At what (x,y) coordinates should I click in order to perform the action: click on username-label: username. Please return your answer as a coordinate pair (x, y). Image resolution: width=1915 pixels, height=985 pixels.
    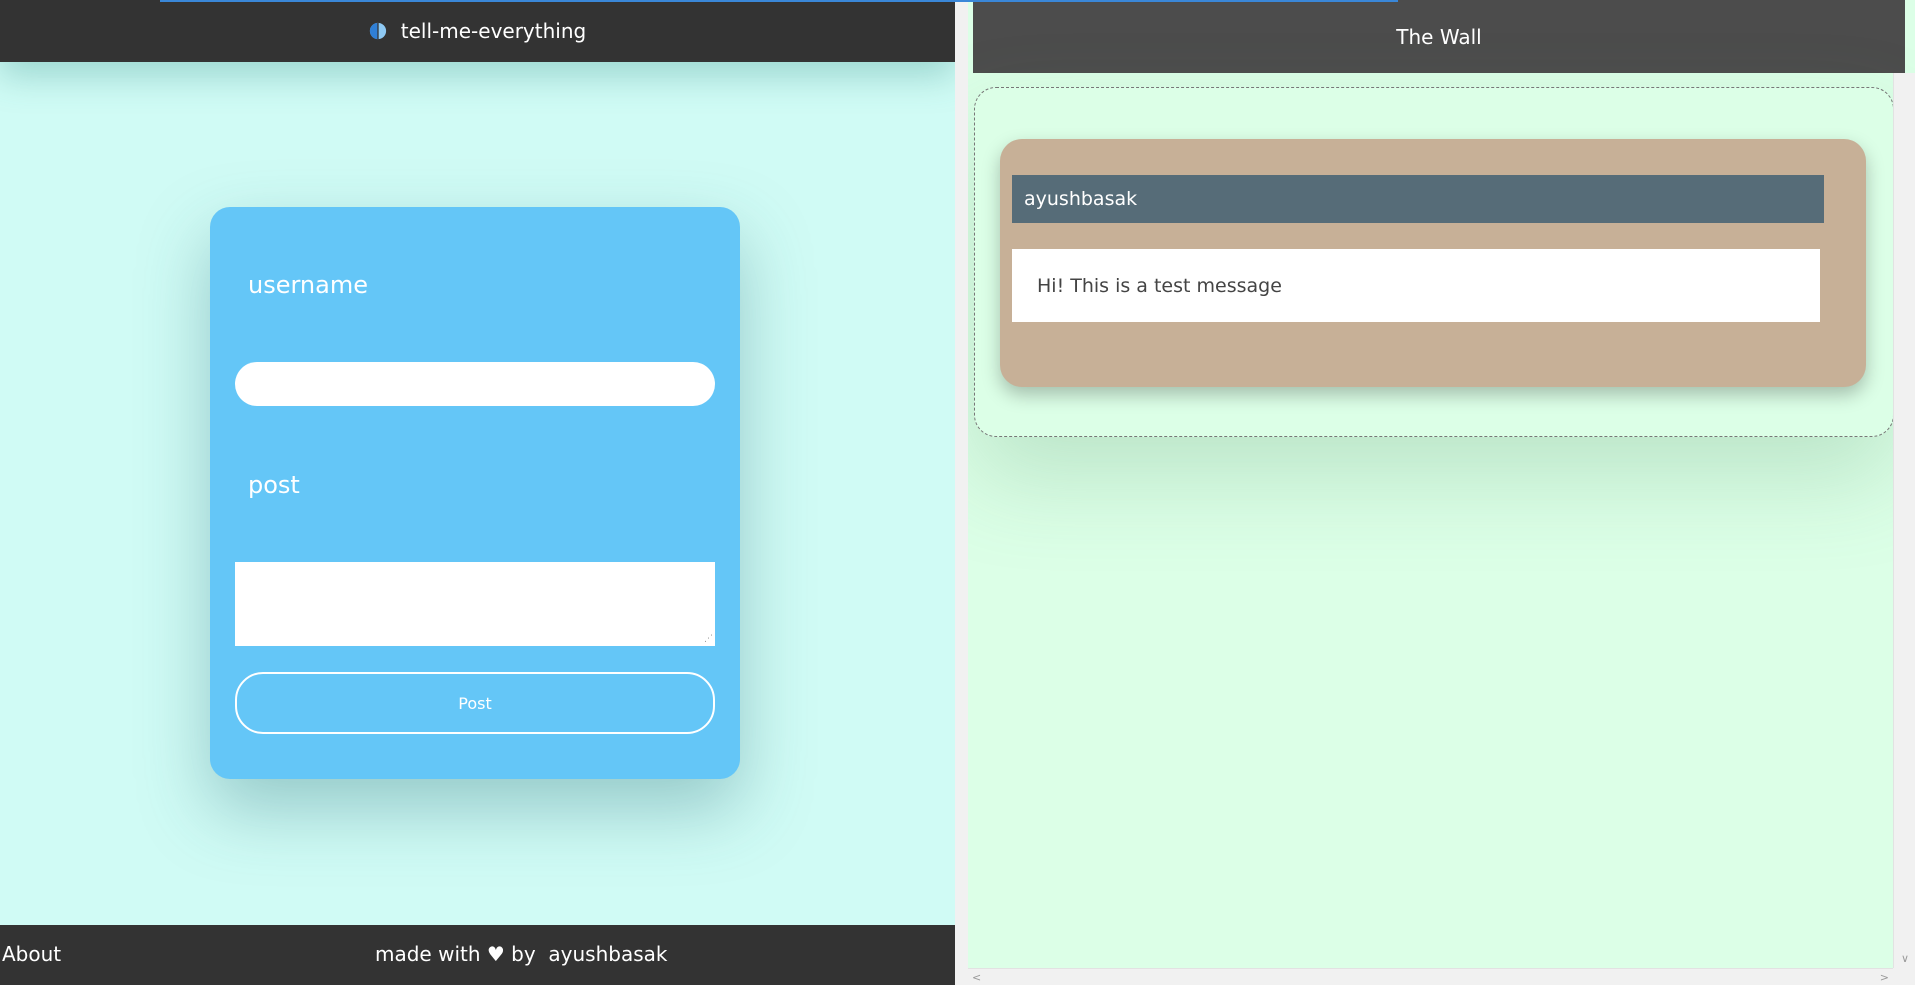
    Looking at the image, I should click on (308, 285).